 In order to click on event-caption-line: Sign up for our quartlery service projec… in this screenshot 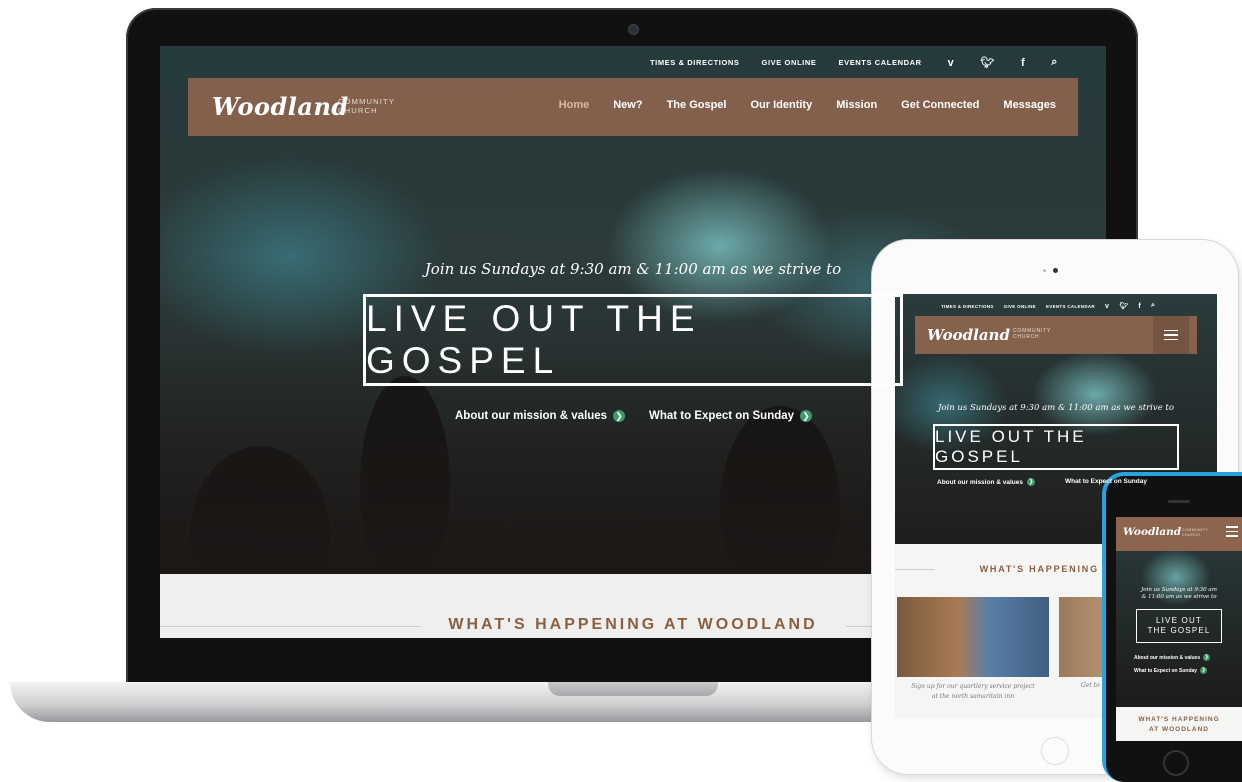, I will do `click(973, 686)`.